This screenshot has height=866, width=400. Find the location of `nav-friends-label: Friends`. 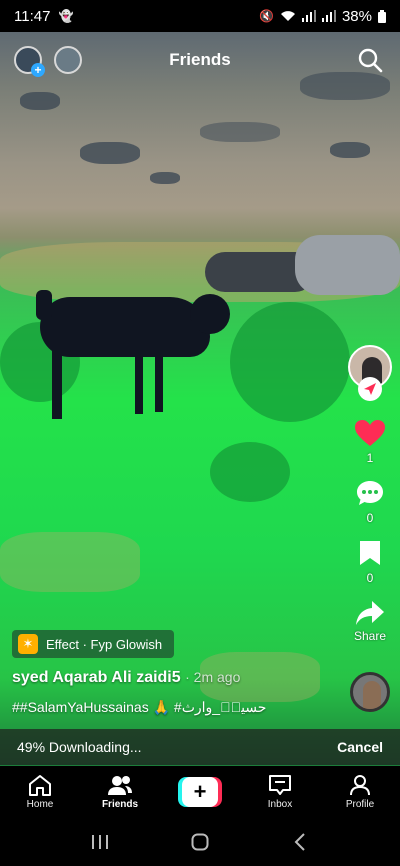

nav-friends-label: Friends is located at coordinates (120, 804).